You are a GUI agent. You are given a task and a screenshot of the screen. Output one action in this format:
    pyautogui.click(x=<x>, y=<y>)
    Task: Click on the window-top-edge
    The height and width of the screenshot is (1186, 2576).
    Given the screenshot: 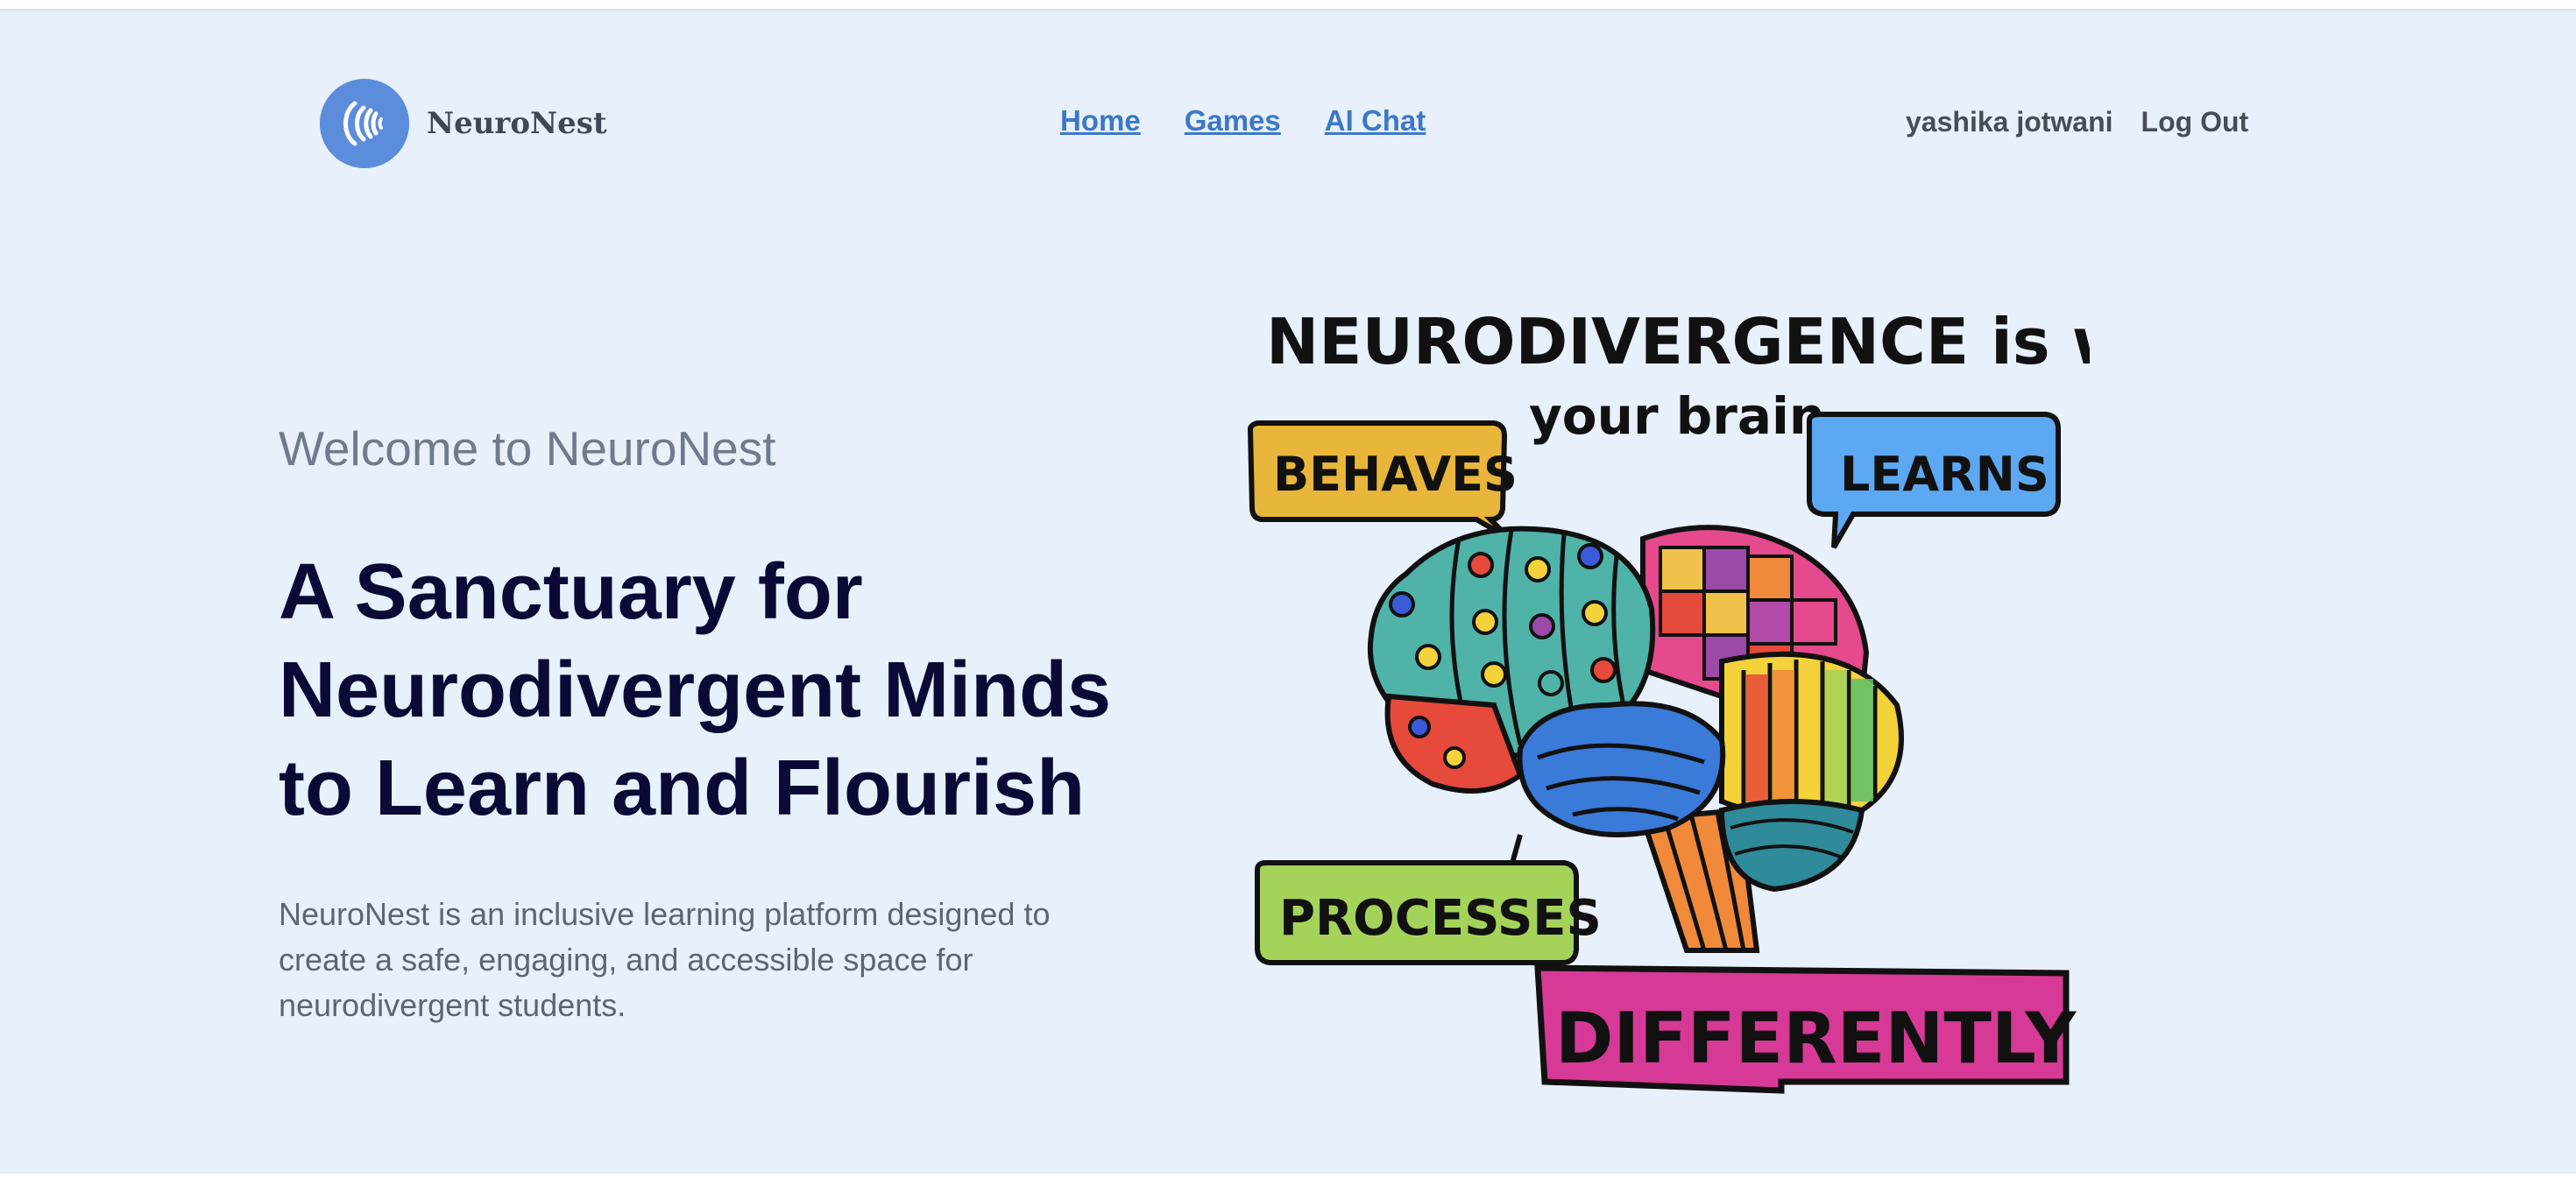 What is the action you would take?
    pyautogui.click(x=1288, y=5)
    